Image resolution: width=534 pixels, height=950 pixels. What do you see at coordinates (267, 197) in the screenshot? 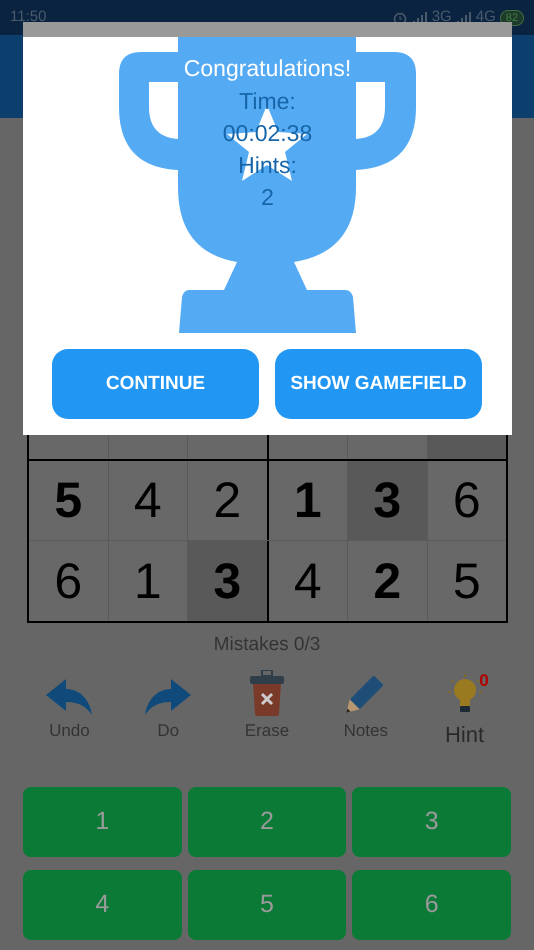
I see `hints-count: 2` at bounding box center [267, 197].